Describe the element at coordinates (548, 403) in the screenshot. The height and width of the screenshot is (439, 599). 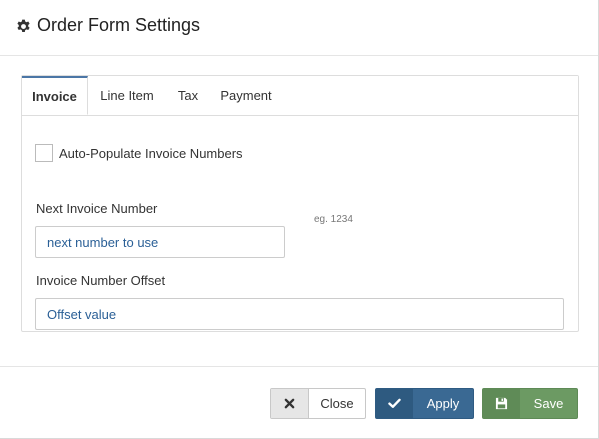
I see `save-button-label: Save` at that location.